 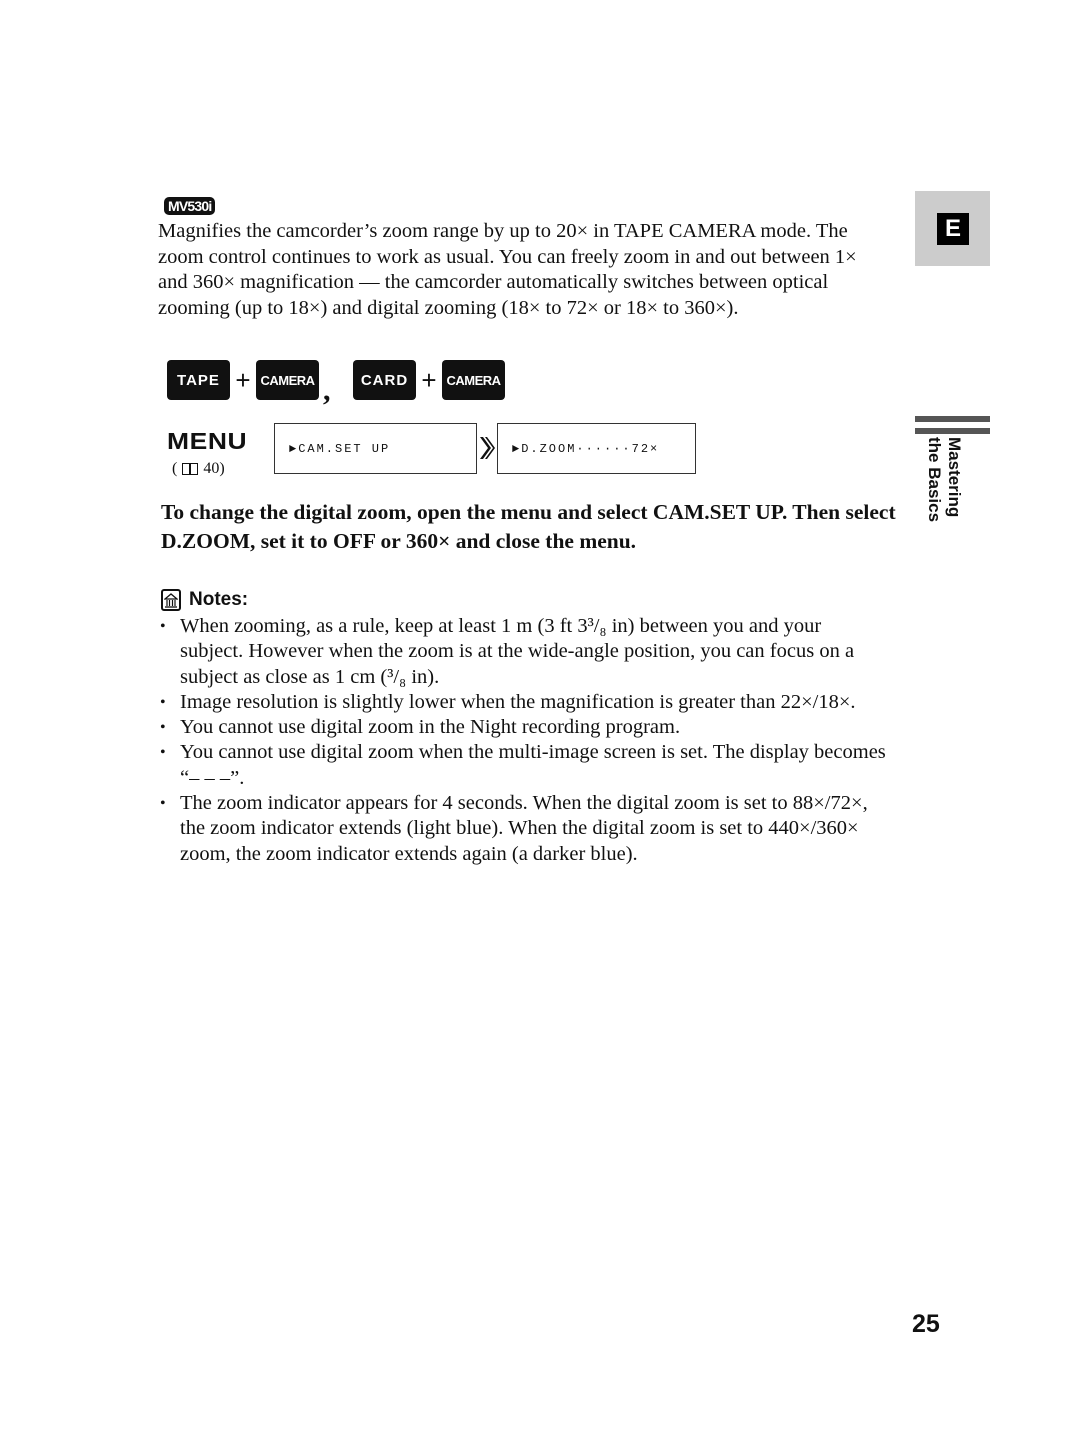 What do you see at coordinates (207, 441) in the screenshot?
I see `menu-label: MENU` at bounding box center [207, 441].